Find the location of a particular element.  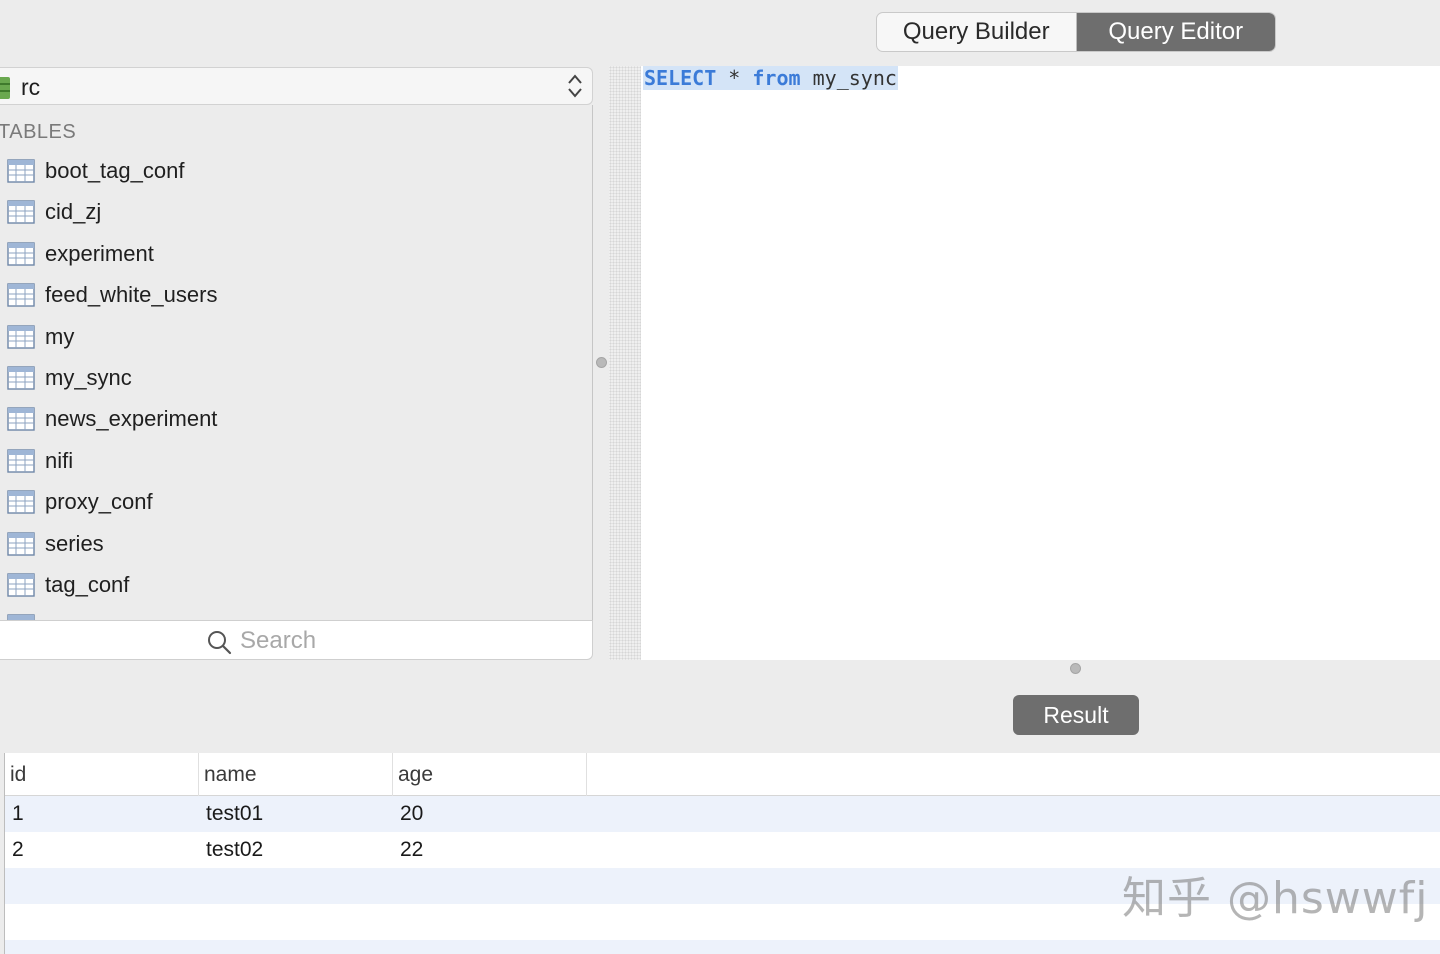

search-icon is located at coordinates (220, 643).